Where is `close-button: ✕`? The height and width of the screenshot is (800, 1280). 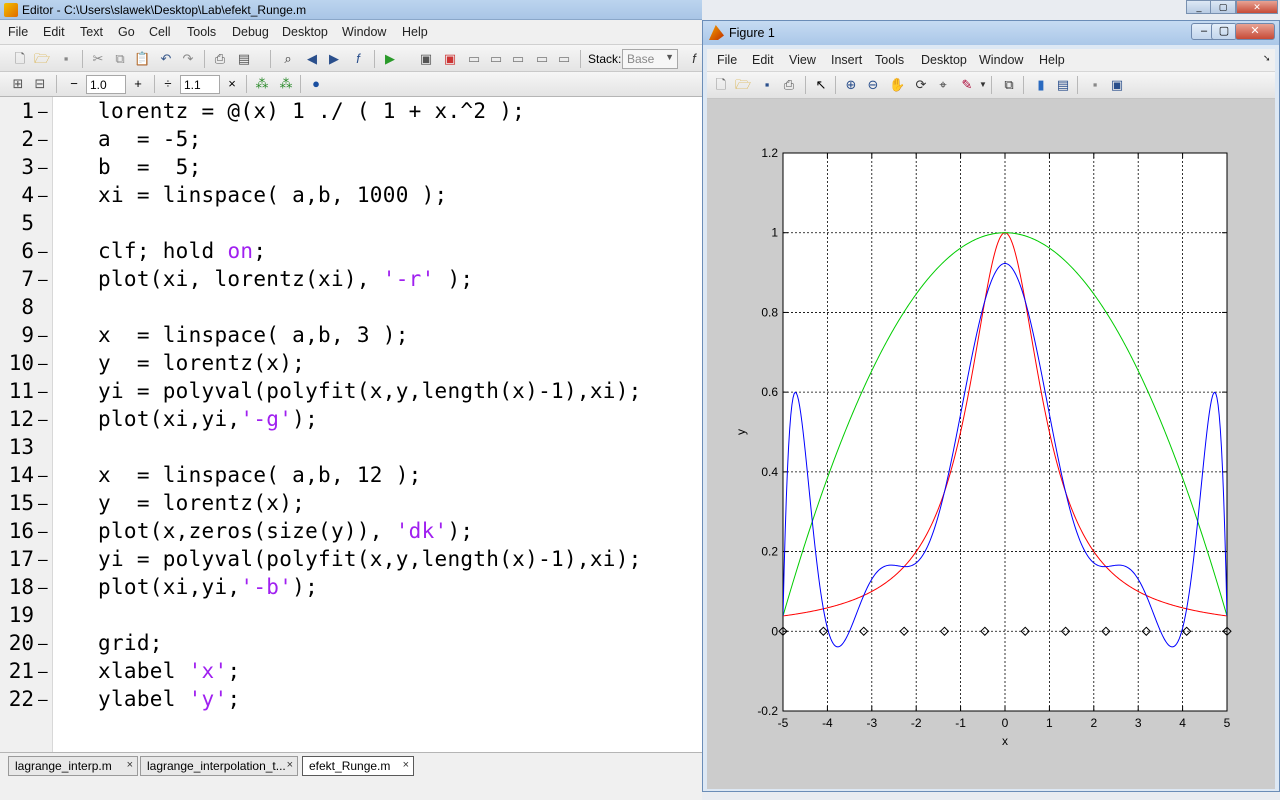
close-button: ✕ is located at coordinates (1257, 7).